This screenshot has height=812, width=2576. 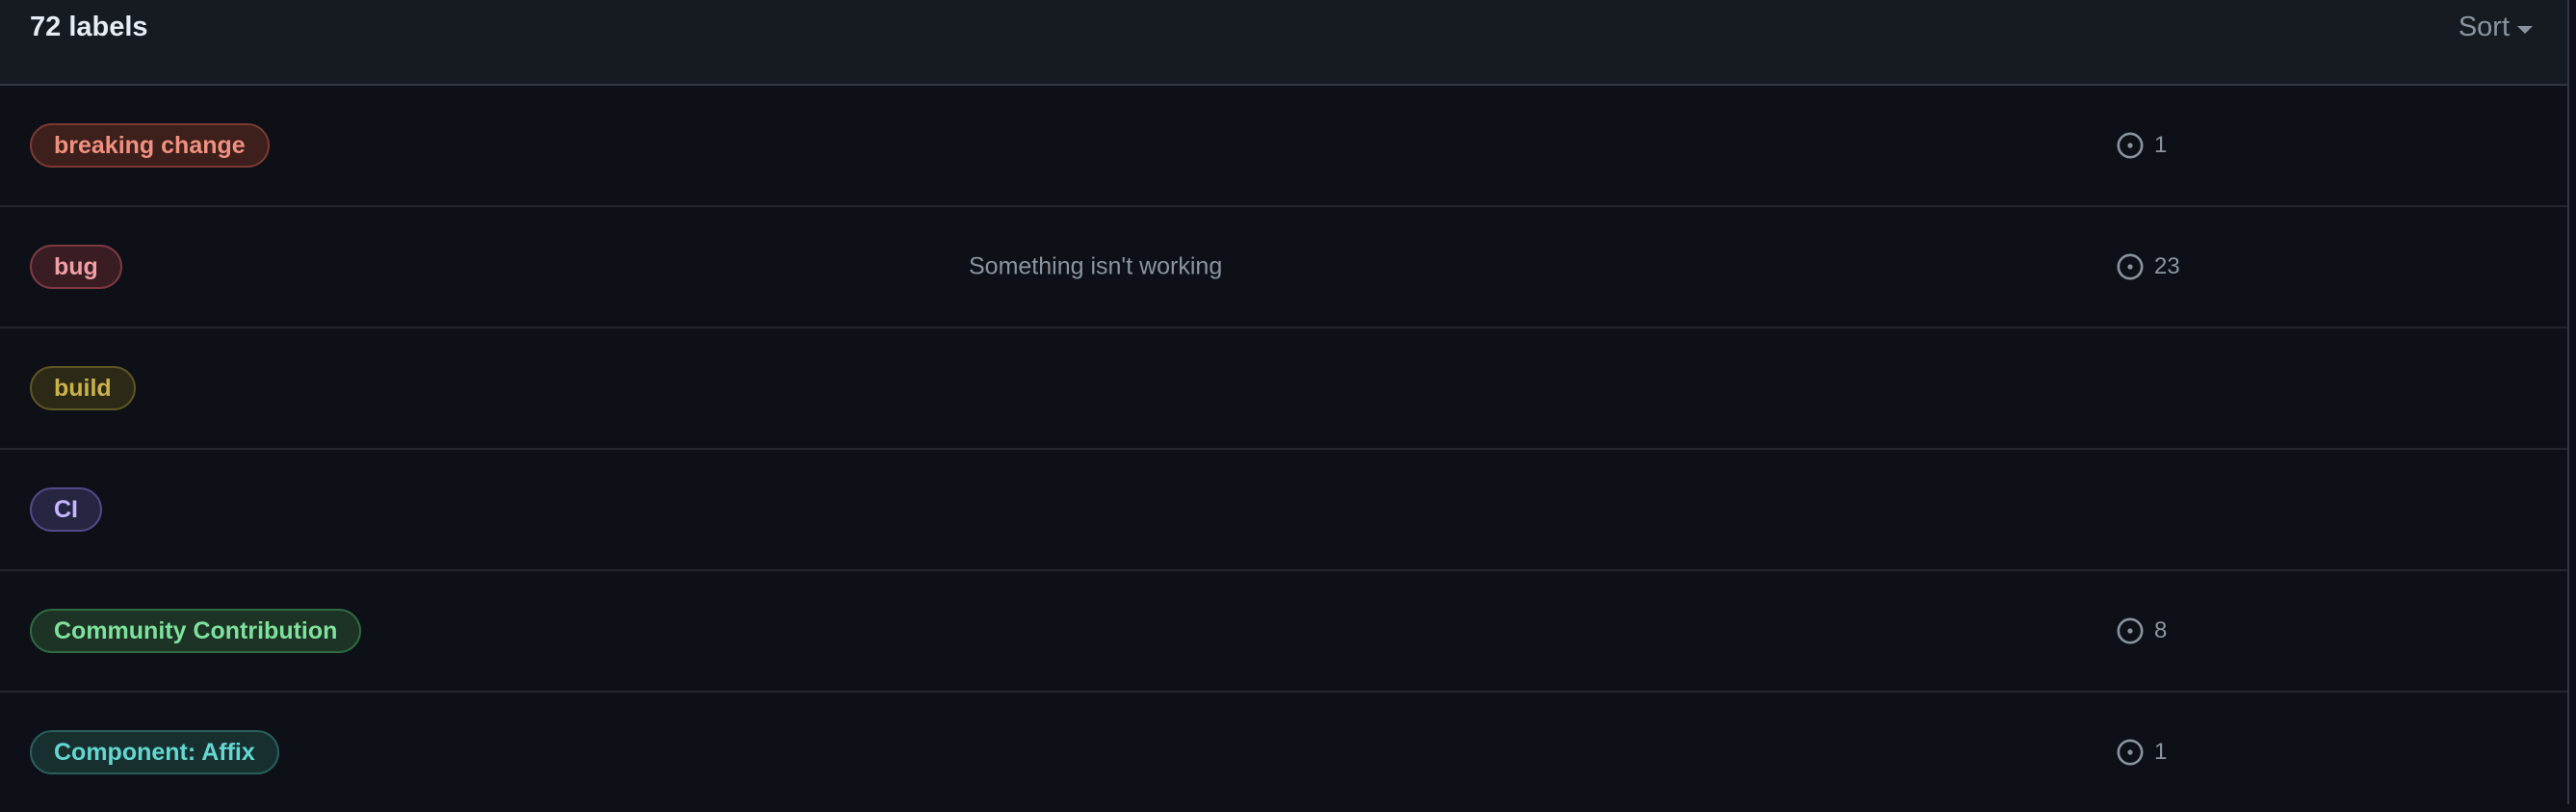 What do you see at coordinates (66, 509) in the screenshot?
I see `label-pill: CI` at bounding box center [66, 509].